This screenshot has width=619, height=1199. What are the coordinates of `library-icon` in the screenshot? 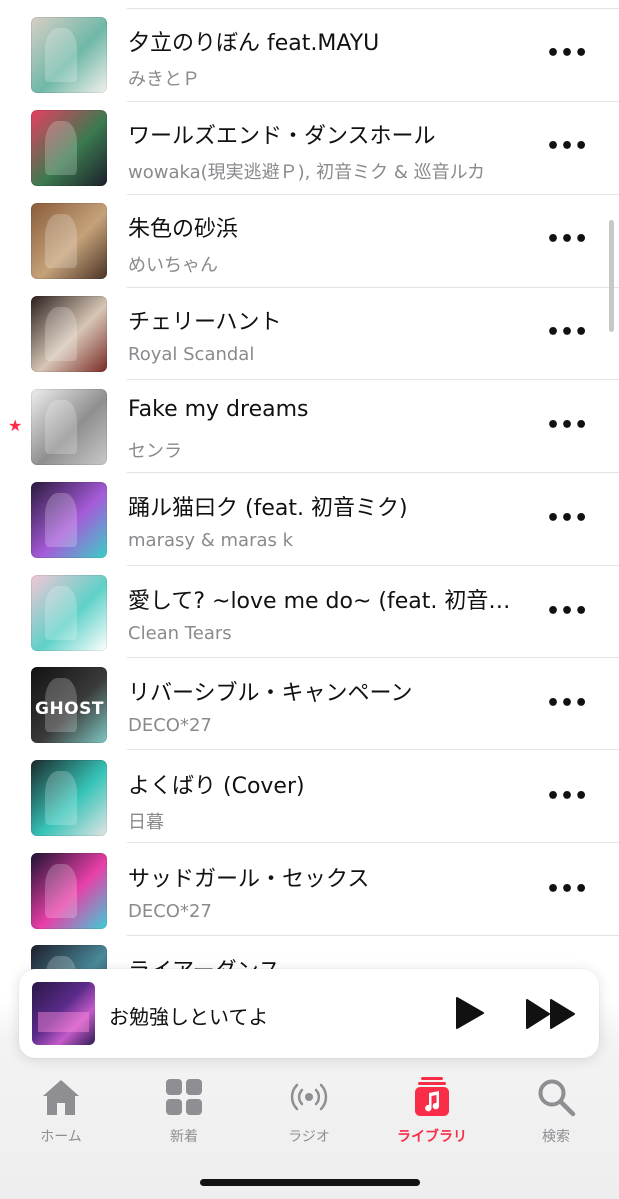 It's located at (432, 1096).